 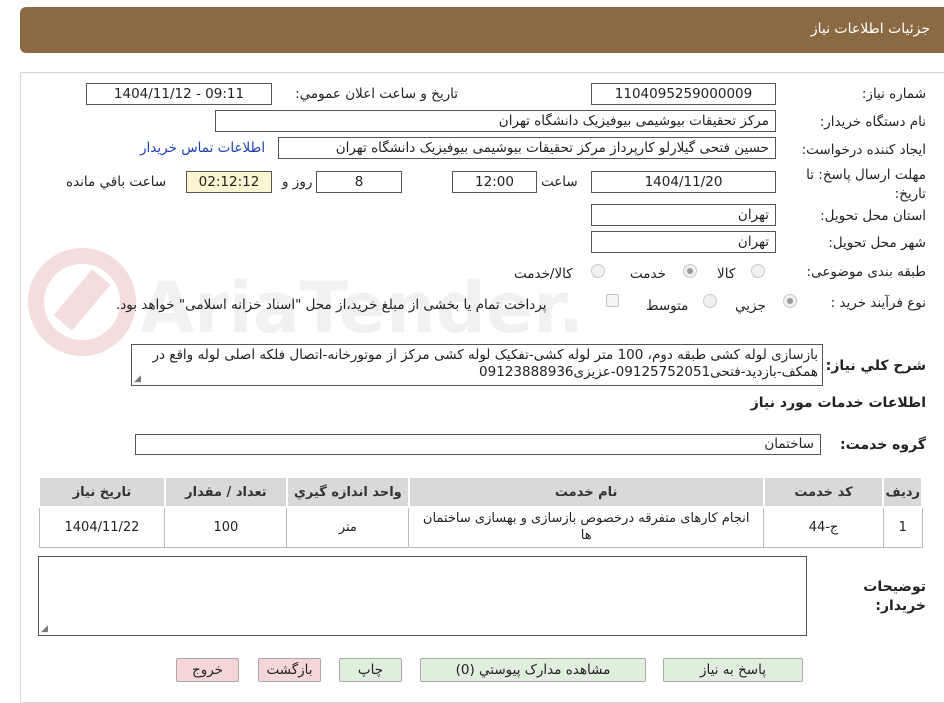 I want to click on services-section-title: اطلاعات خدمات مورد نياز, so click(x=838, y=403).